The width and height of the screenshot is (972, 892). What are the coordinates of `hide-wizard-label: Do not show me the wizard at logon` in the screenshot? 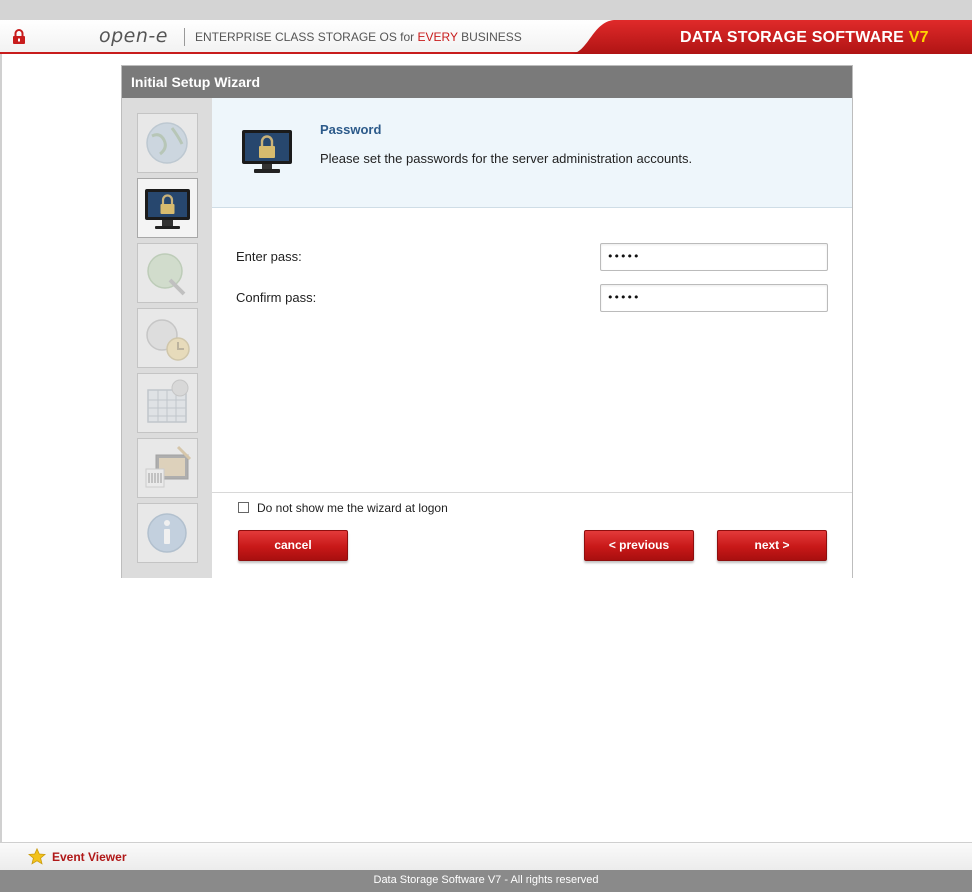 It's located at (352, 508).